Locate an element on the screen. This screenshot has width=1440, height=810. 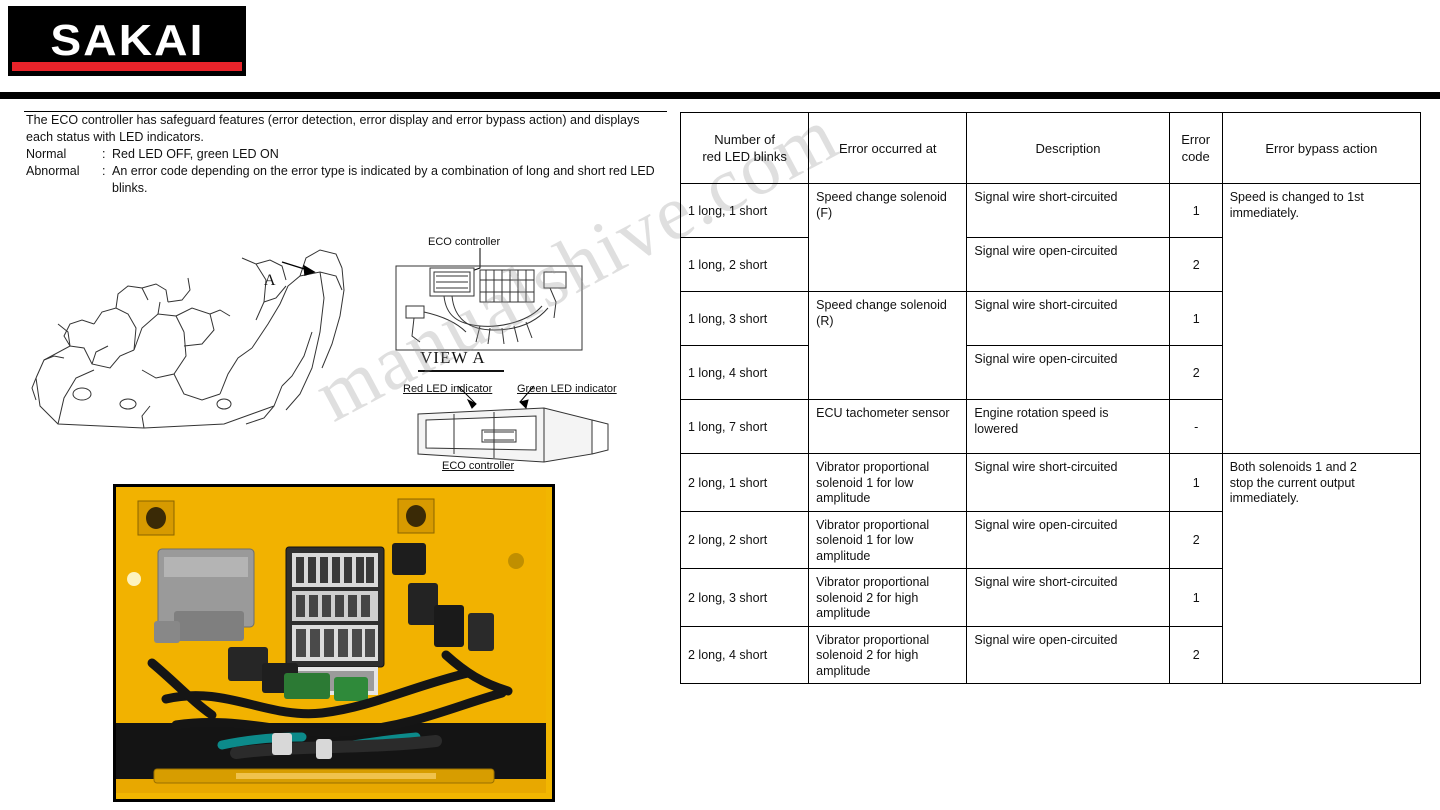
cell-blinks: 1 long, 7 short is located at coordinates (744, 426).